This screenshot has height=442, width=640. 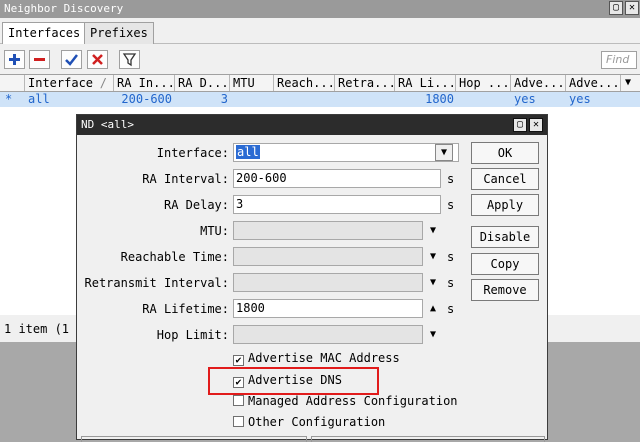 I want to click on cross-icon, so click(x=97, y=59).